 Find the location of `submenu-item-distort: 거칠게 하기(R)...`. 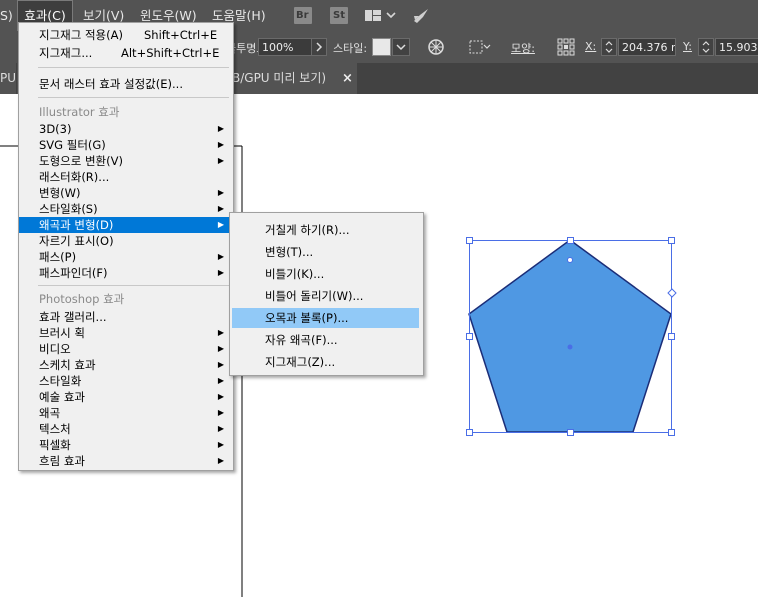

submenu-item-distort: 거칠게 하기(R)... is located at coordinates (325, 230).